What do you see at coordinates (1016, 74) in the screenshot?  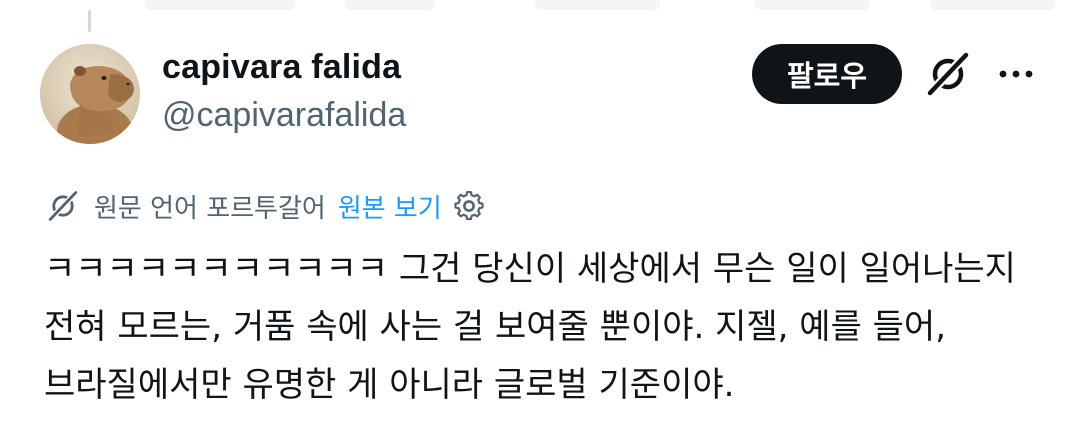 I see `more-icon` at bounding box center [1016, 74].